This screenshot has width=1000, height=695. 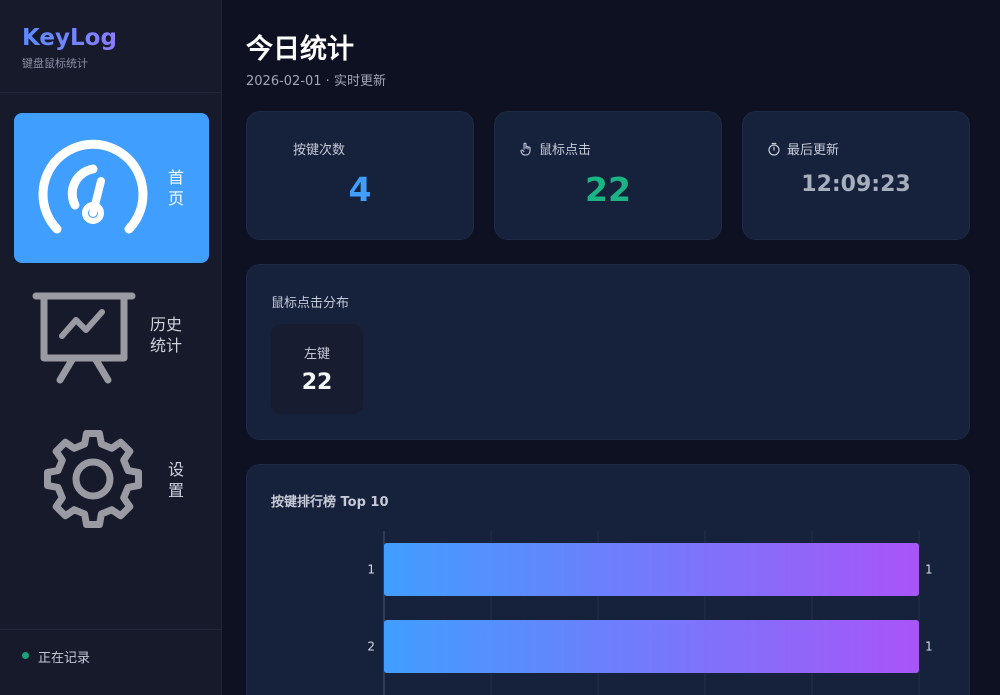 I want to click on nav-item-home: 首页, so click(x=111, y=188).